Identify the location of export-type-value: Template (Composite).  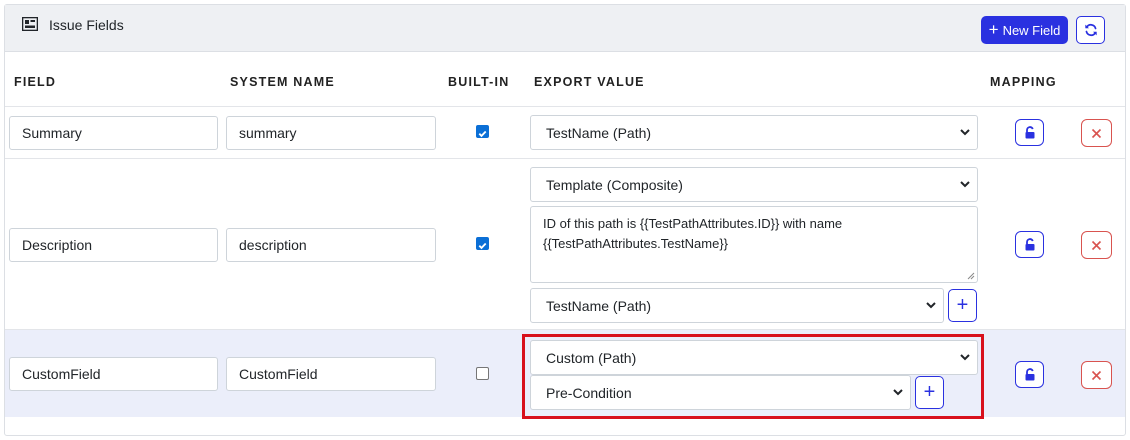
(614, 184).